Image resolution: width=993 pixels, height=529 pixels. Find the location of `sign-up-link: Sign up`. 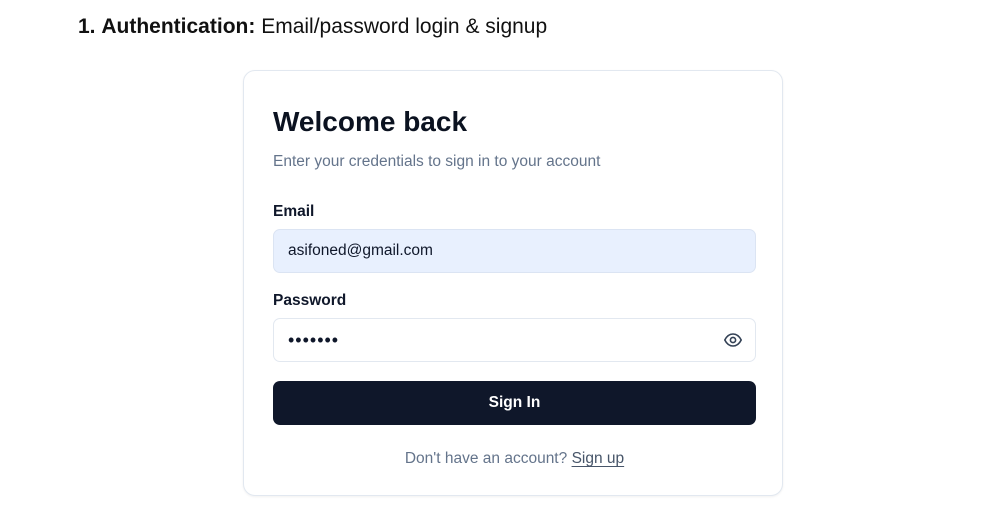

sign-up-link: Sign up is located at coordinates (598, 458).